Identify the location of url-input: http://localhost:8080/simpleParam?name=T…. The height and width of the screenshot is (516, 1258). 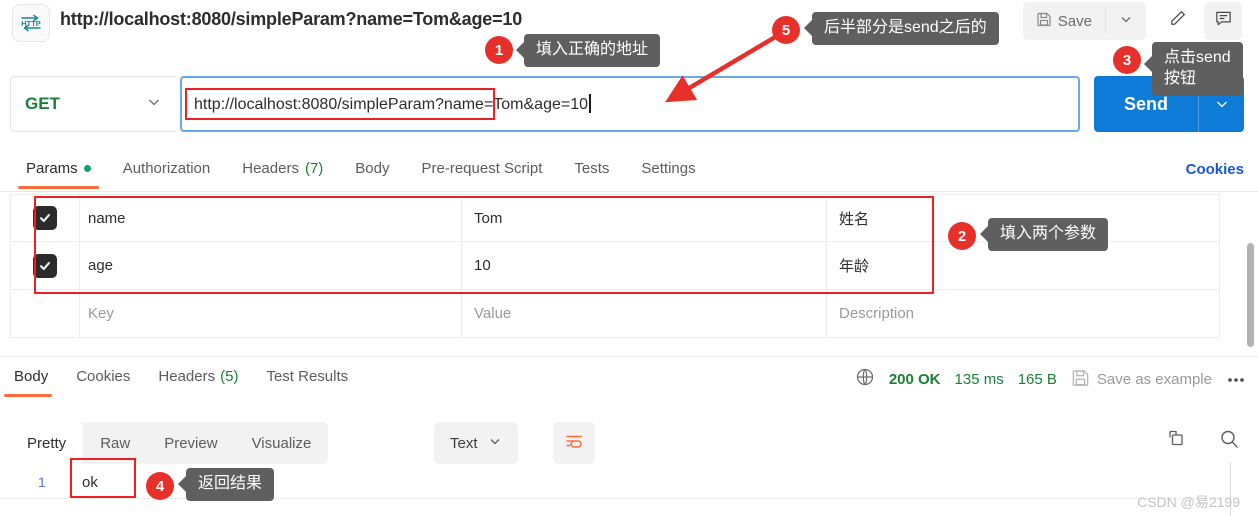
(630, 104).